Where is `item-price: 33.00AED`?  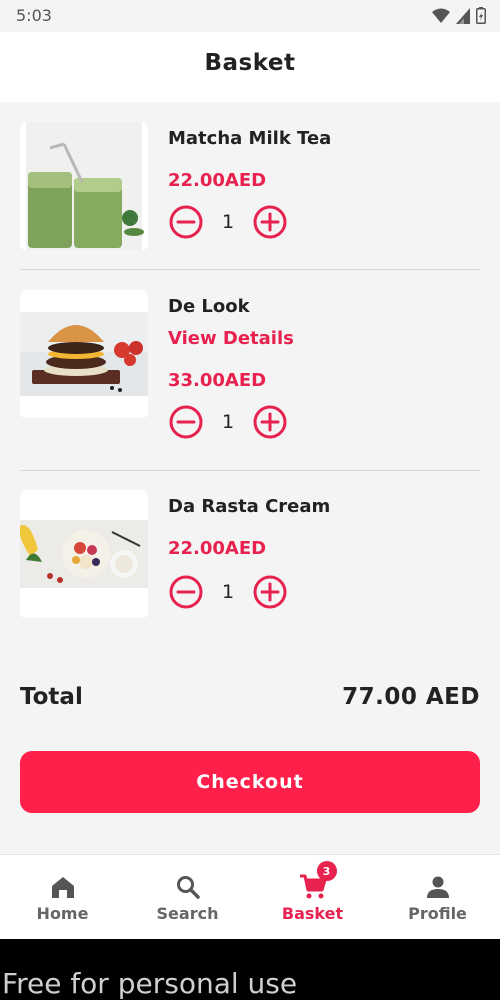
item-price: 33.00AED is located at coordinates (217, 380).